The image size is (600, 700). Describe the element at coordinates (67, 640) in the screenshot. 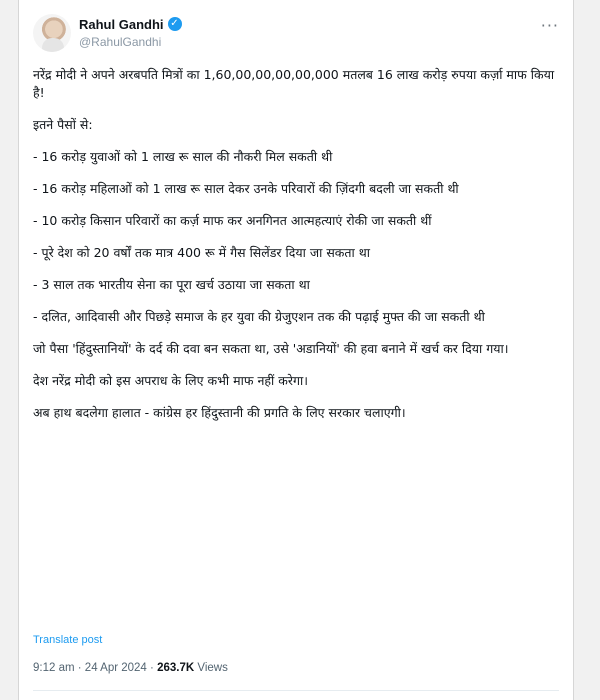

I see `translate-post-link: Translate post` at that location.